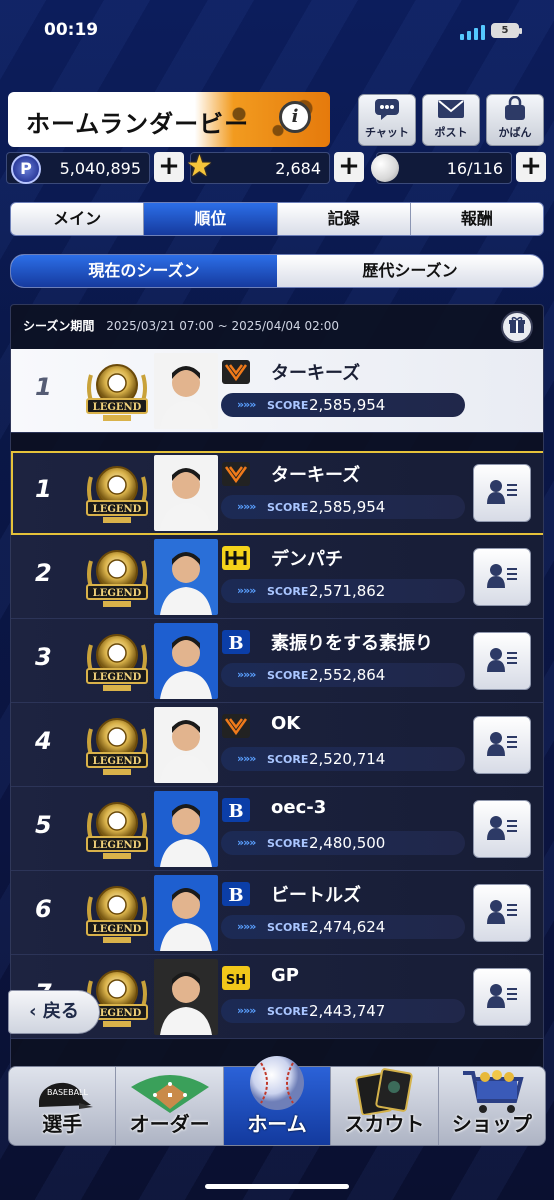  Describe the element at coordinates (277, 745) in the screenshot. I see `ranking-row: 4 LEGEND OK »»» SCORE 2,520,714` at that location.